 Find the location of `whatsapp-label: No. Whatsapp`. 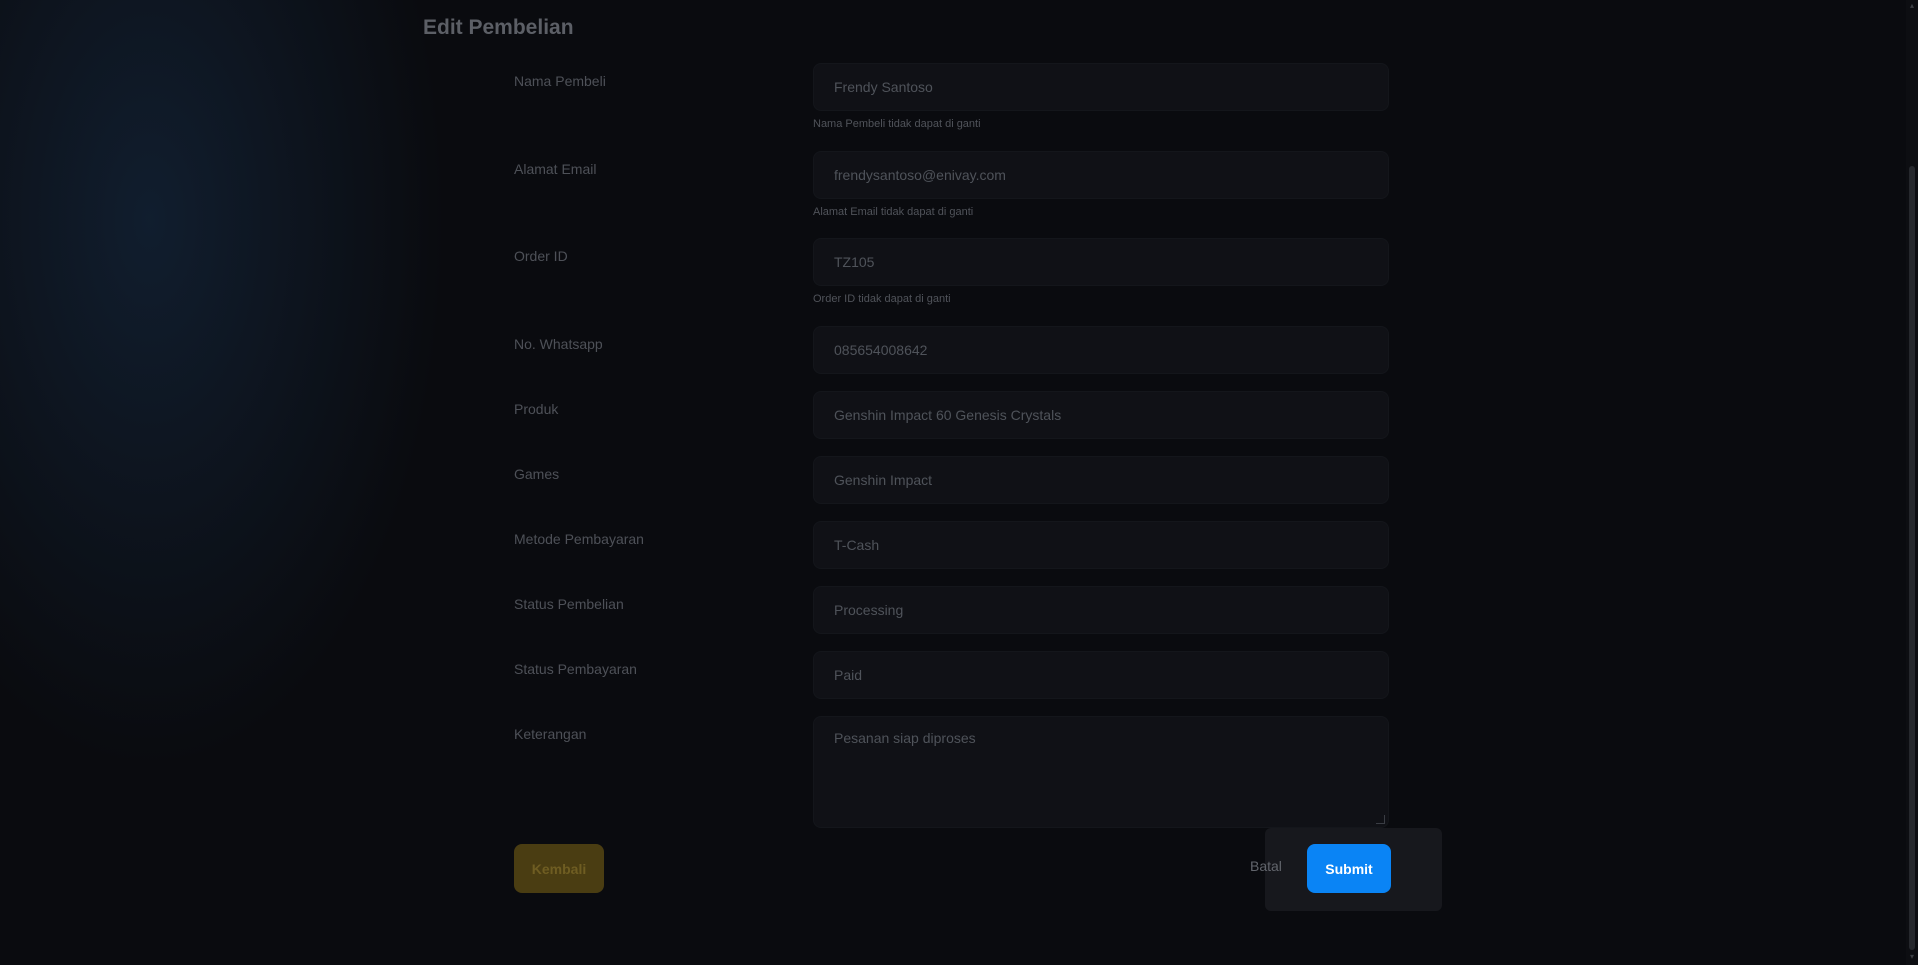

whatsapp-label: No. Whatsapp is located at coordinates (558, 344).